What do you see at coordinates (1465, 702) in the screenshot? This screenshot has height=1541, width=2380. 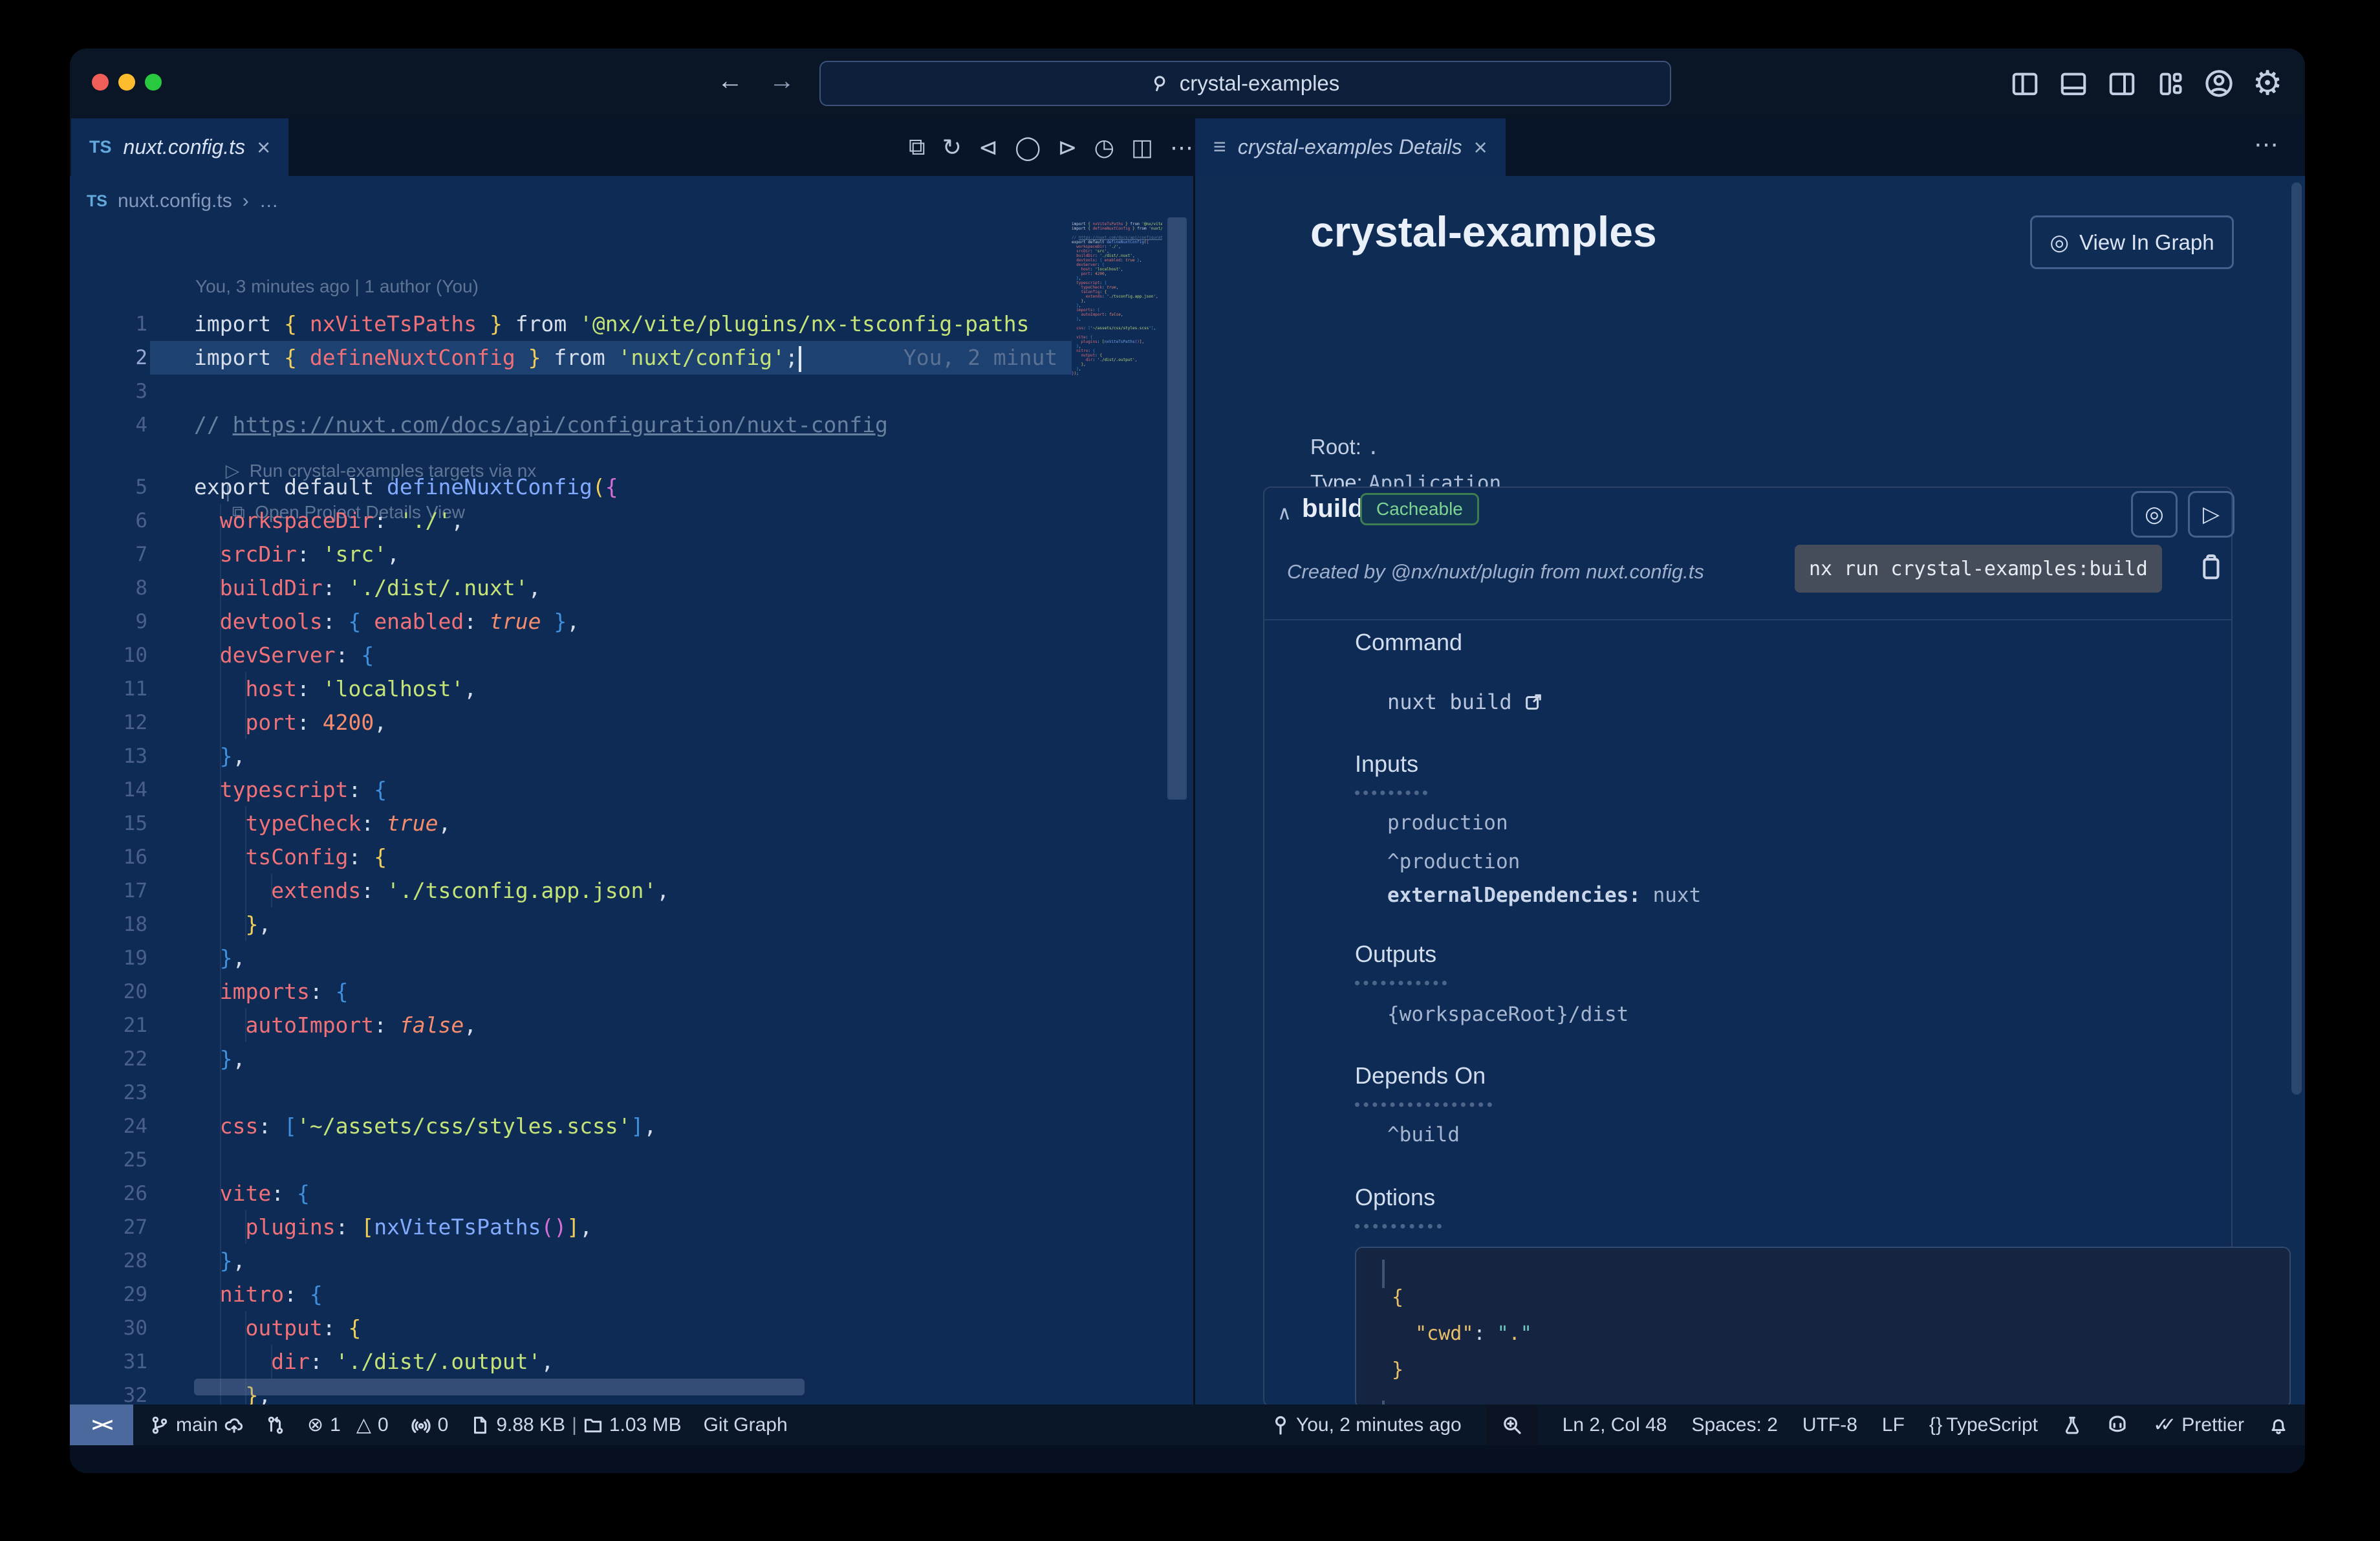 I see `command-value: nuxt build` at bounding box center [1465, 702].